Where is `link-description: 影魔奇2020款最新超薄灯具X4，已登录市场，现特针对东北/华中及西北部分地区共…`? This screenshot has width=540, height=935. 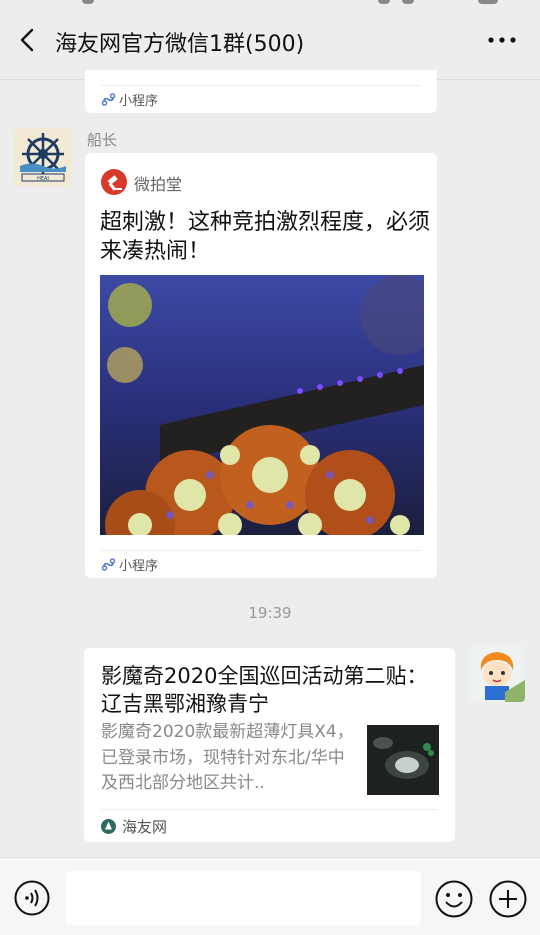 link-description: 影魔奇2020款最新超薄灯具X4，已登录市场，现特针对东北/华中及西北部分地区共… is located at coordinates (227, 757).